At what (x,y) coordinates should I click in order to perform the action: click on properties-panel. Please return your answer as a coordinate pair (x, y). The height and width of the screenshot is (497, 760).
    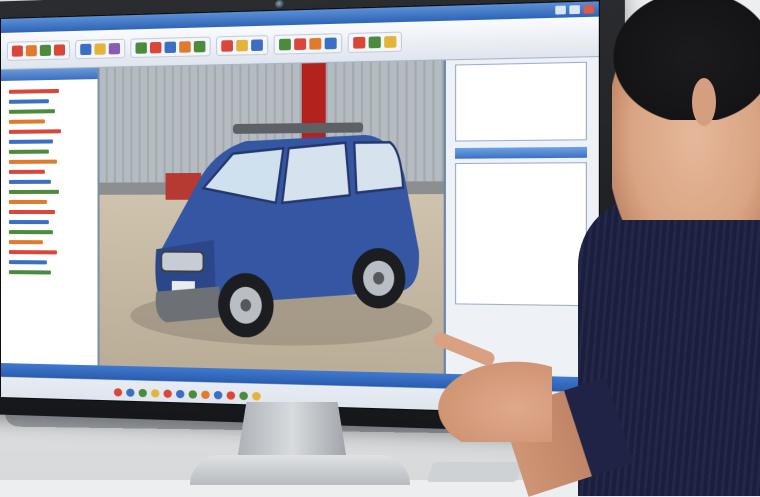
    Looking at the image, I should click on (521, 219).